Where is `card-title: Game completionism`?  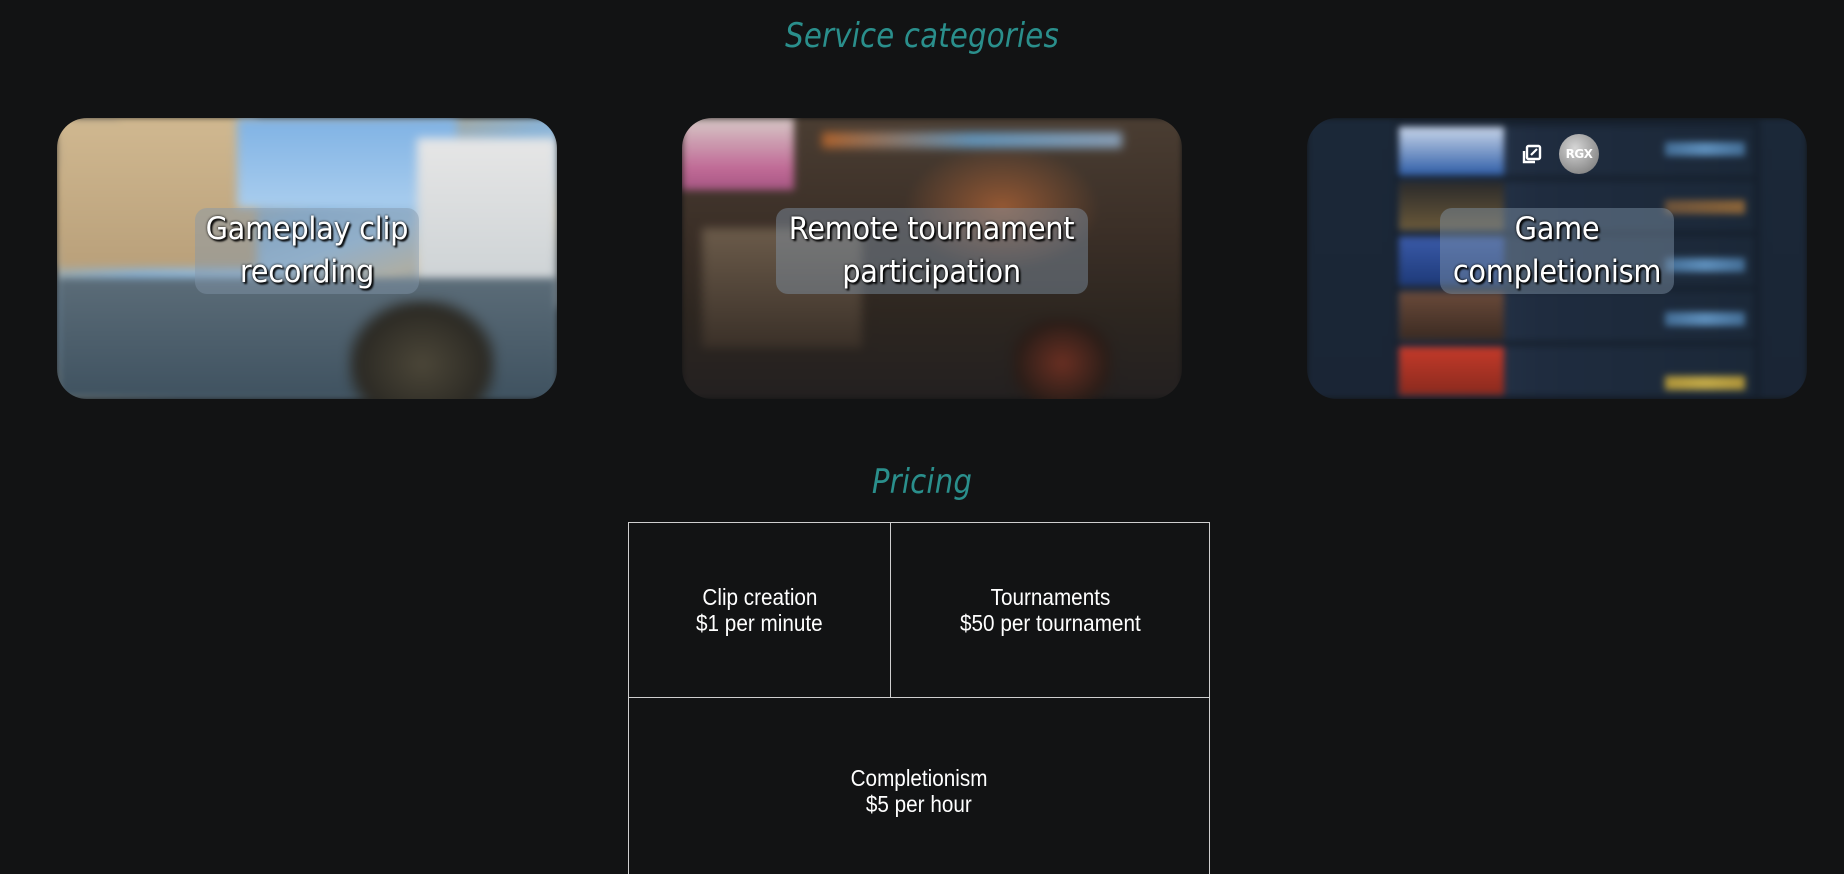 card-title: Game completionism is located at coordinates (1557, 251).